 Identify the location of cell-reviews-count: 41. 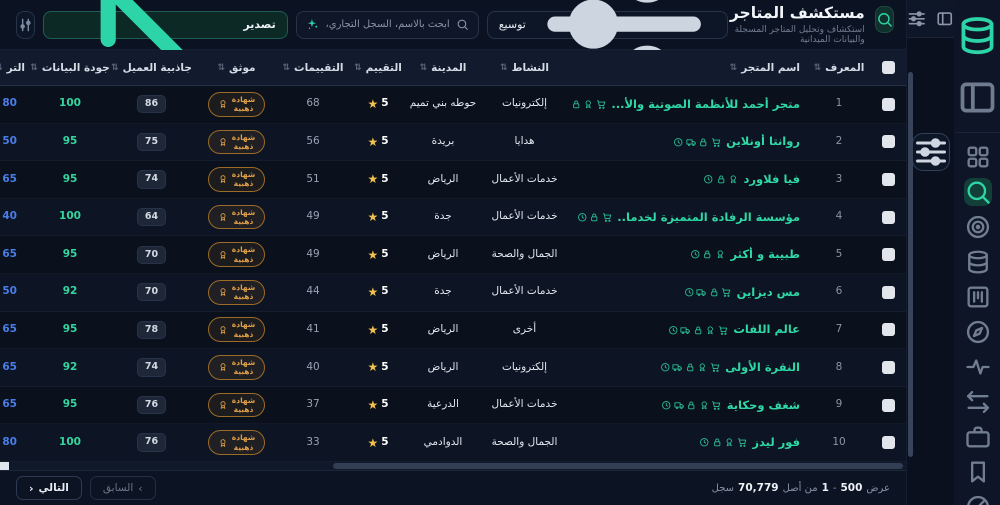
(313, 329).